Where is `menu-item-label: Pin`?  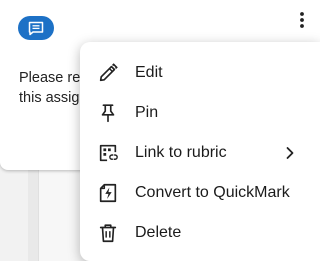
menu-item-label: Pin is located at coordinates (147, 112).